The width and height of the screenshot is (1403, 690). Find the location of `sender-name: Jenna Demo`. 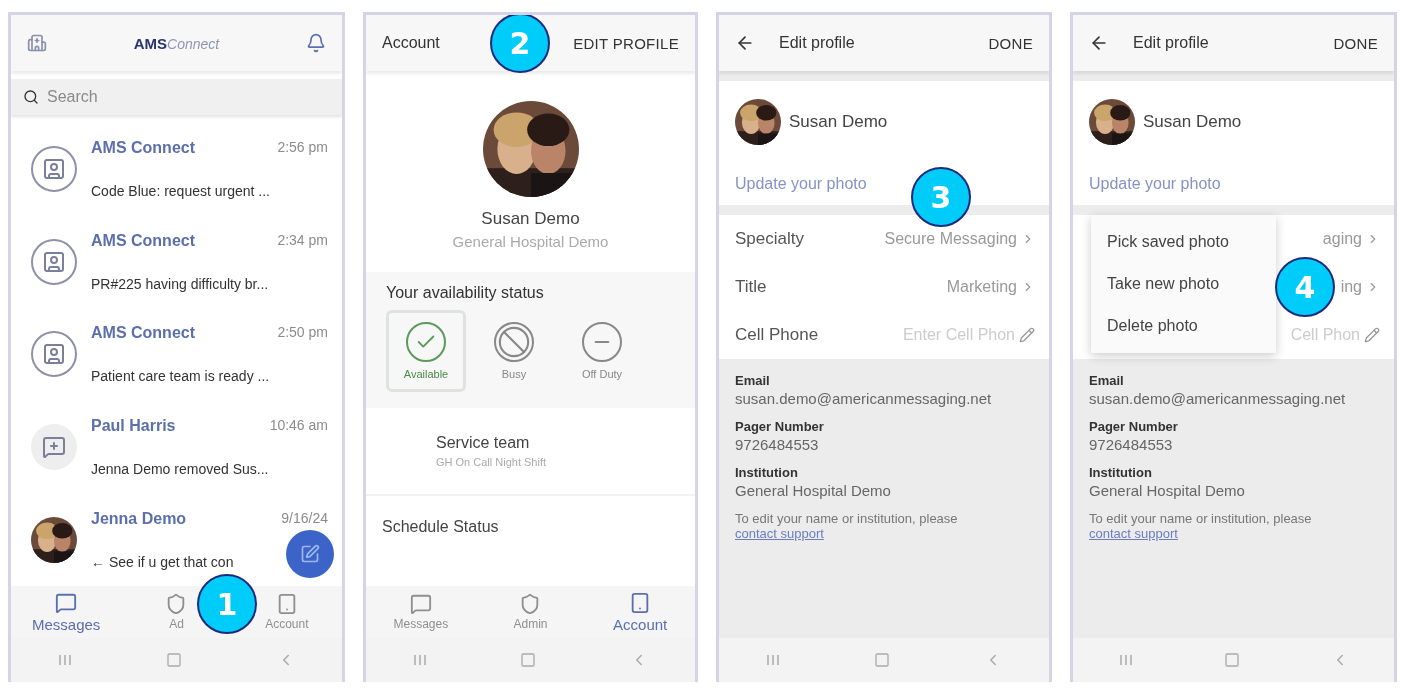

sender-name: Jenna Demo is located at coordinates (139, 518).